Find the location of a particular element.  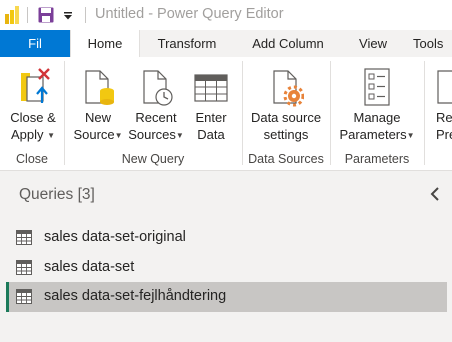

enter-data-label-line1: Enter is located at coordinates (211, 117).